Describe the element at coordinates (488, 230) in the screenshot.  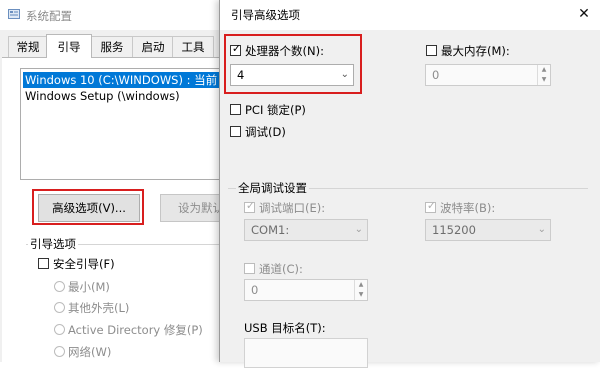
I see `baud-rate-select: 115200 ⌄` at that location.